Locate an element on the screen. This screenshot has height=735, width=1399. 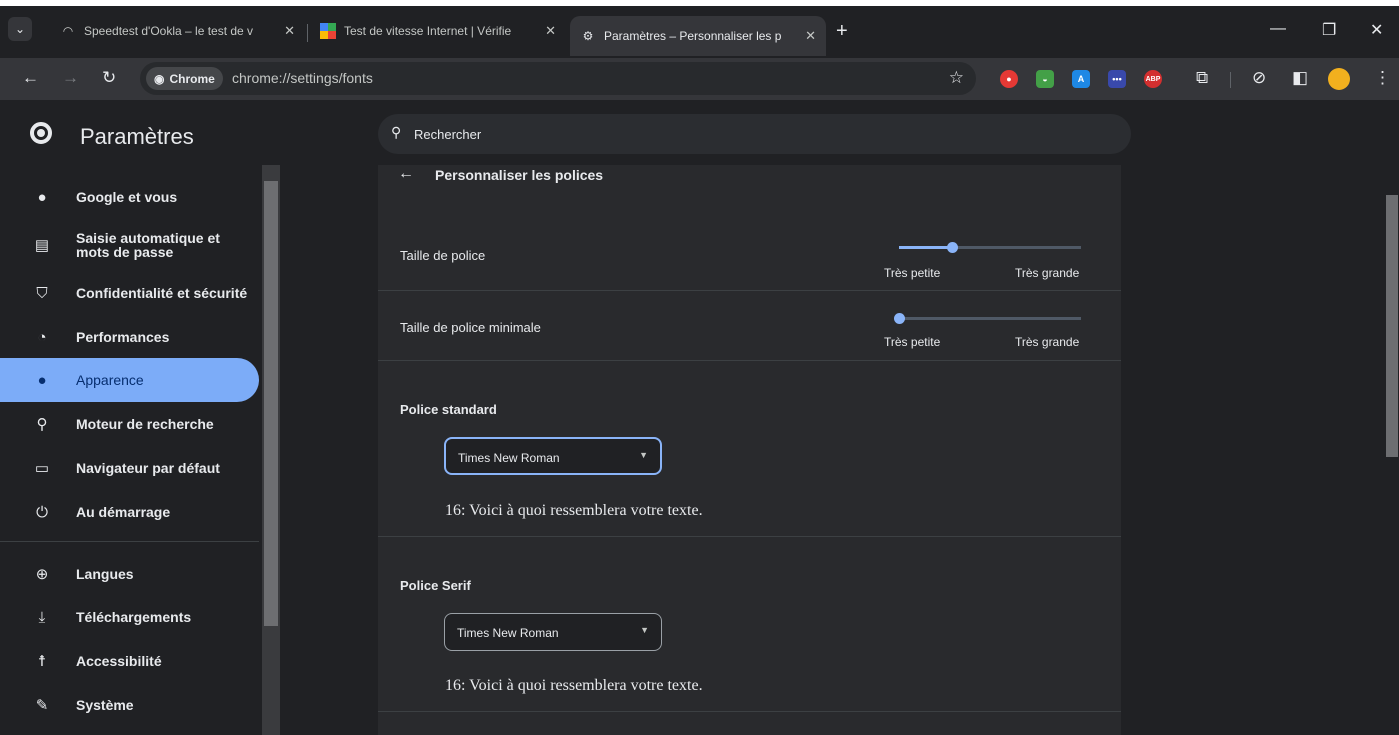
stop-extension-icon: ● is located at coordinates (1009, 79).